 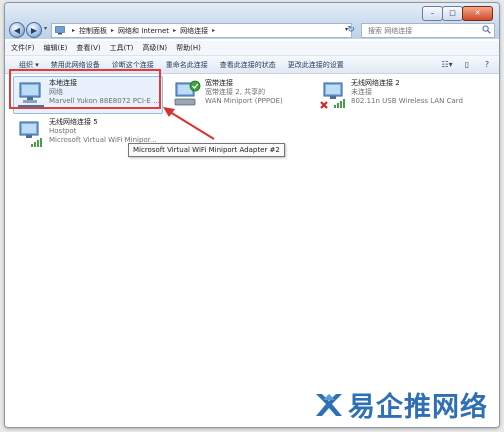 What do you see at coordinates (63, 83) in the screenshot?
I see `connection-name: 本地连接` at bounding box center [63, 83].